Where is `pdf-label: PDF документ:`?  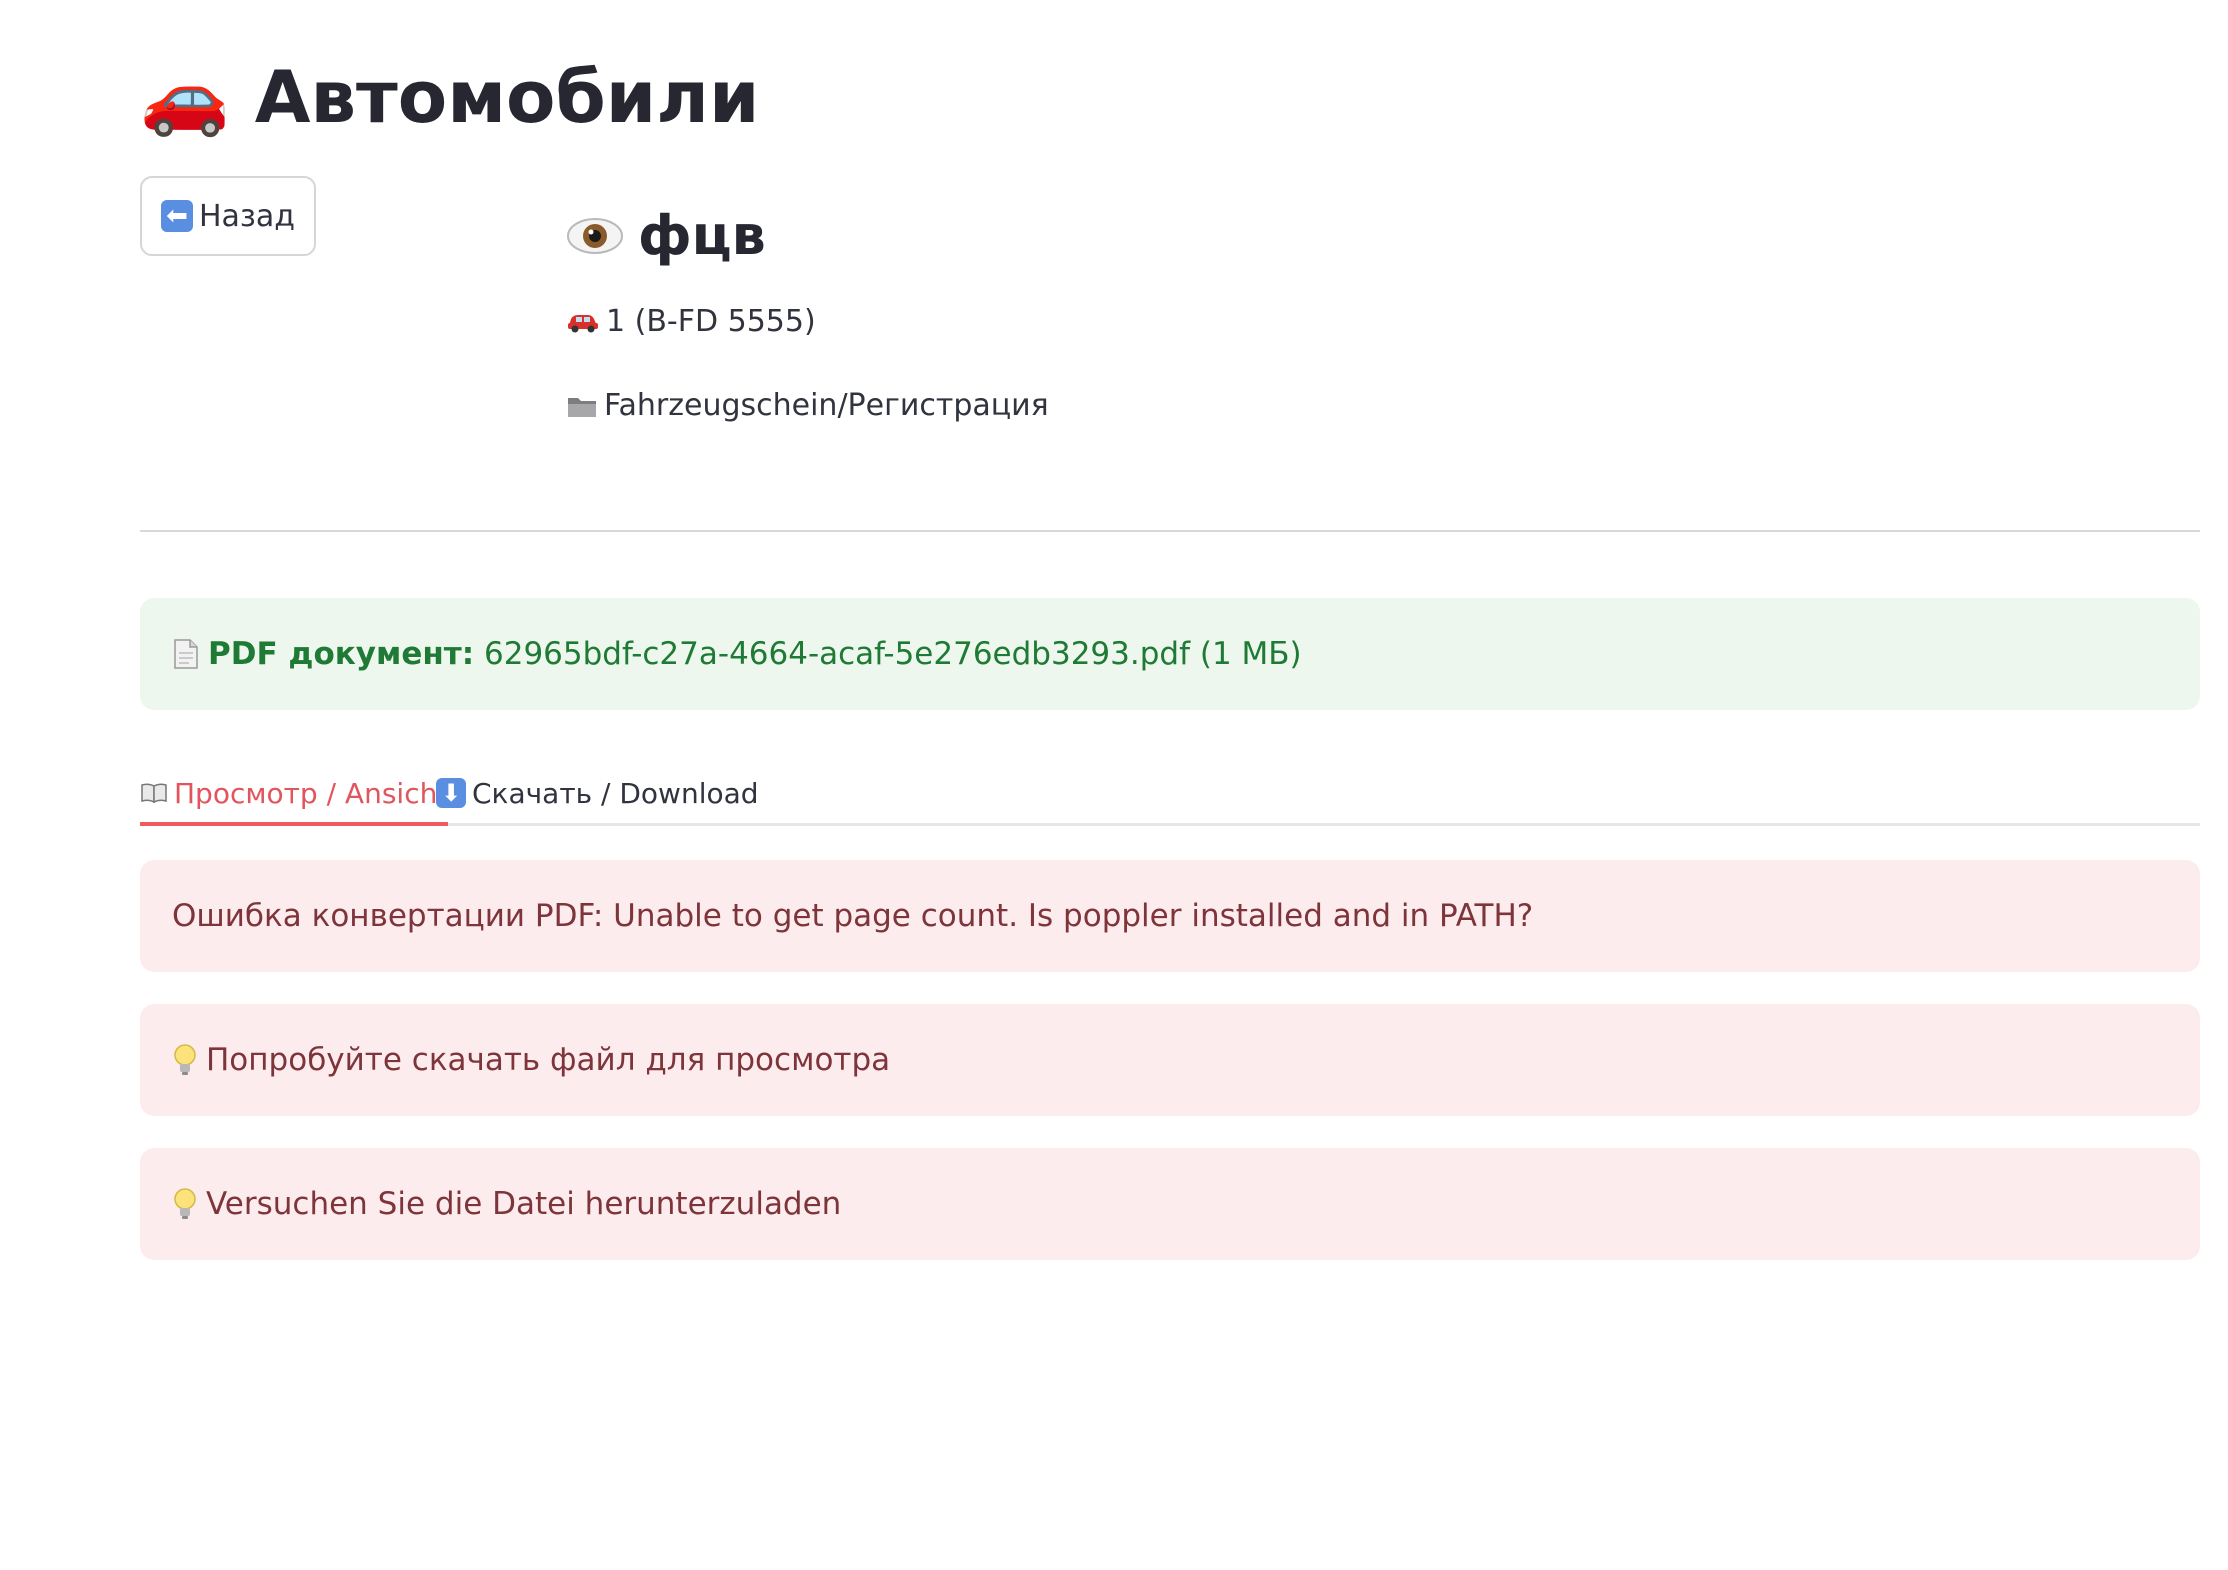
pdf-label: PDF документ: is located at coordinates (341, 654).